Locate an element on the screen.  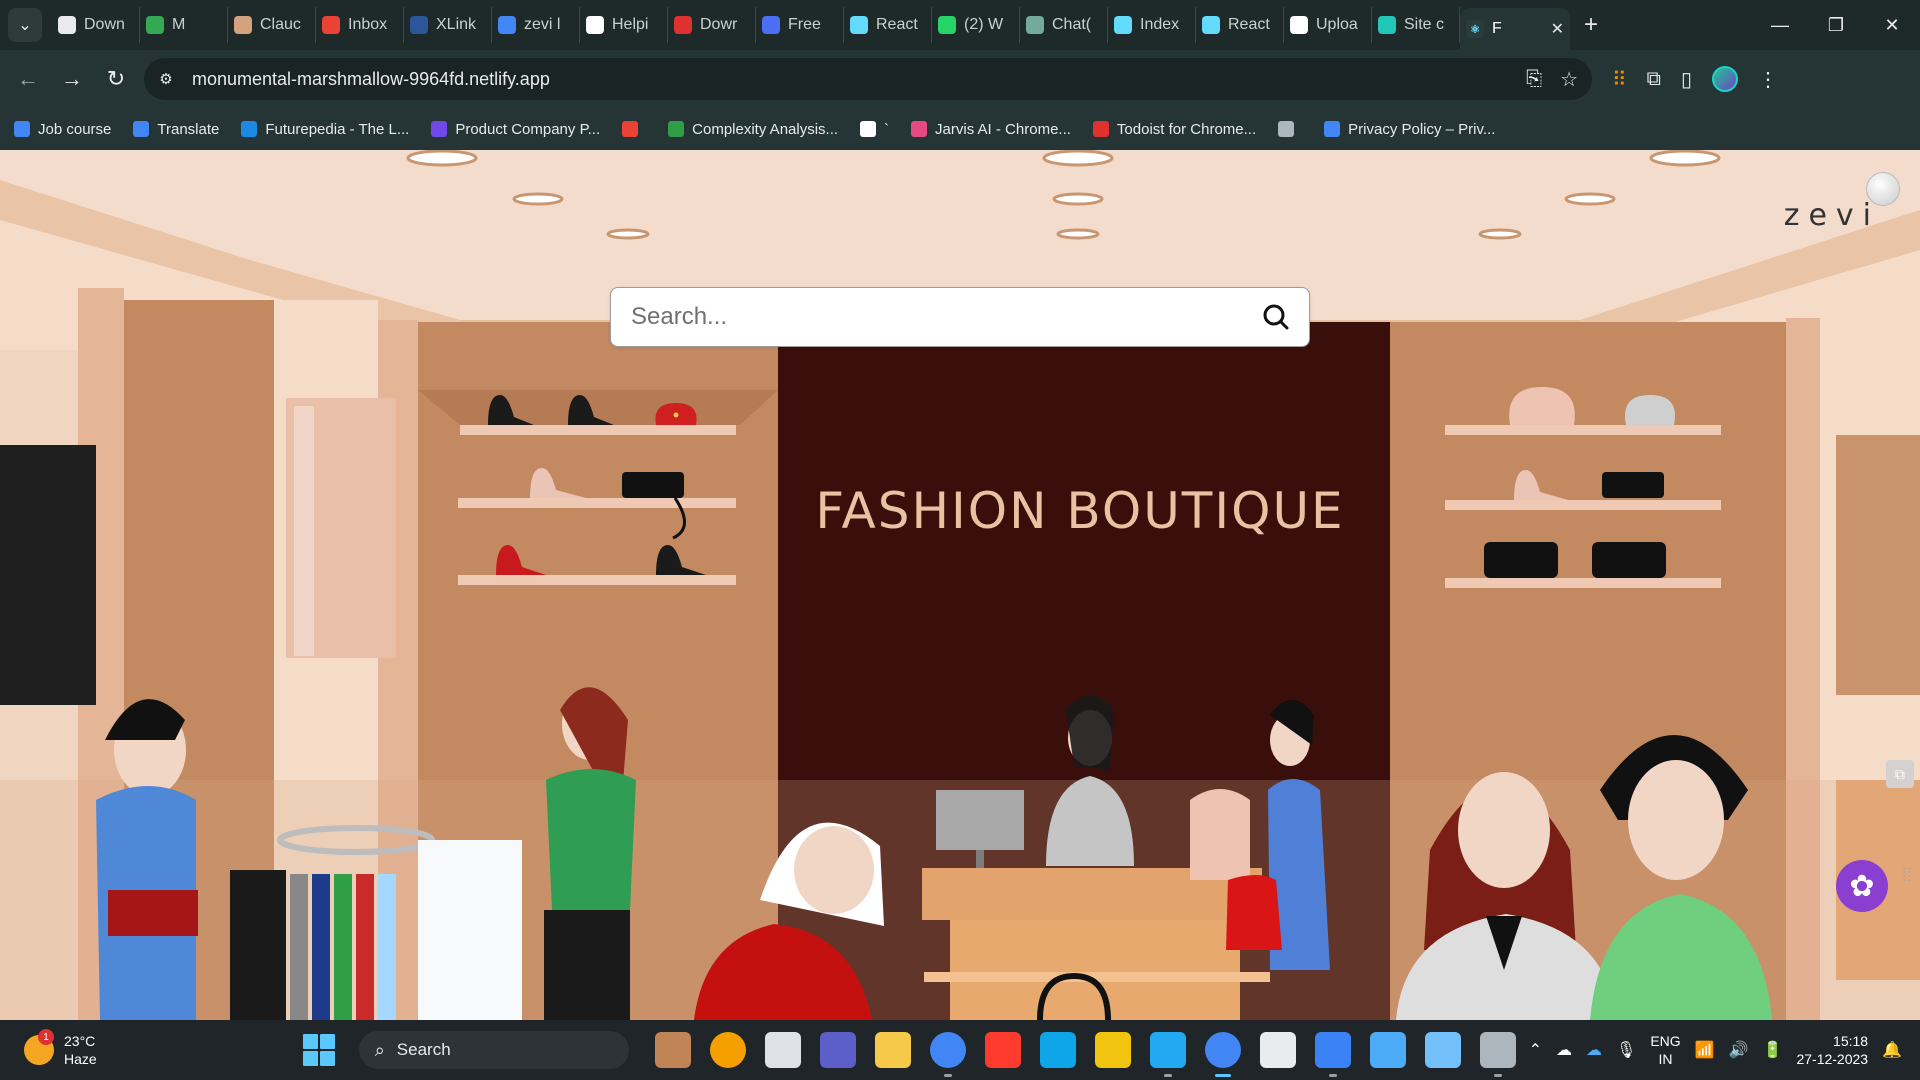
search-bar is located at coordinates (960, 317).